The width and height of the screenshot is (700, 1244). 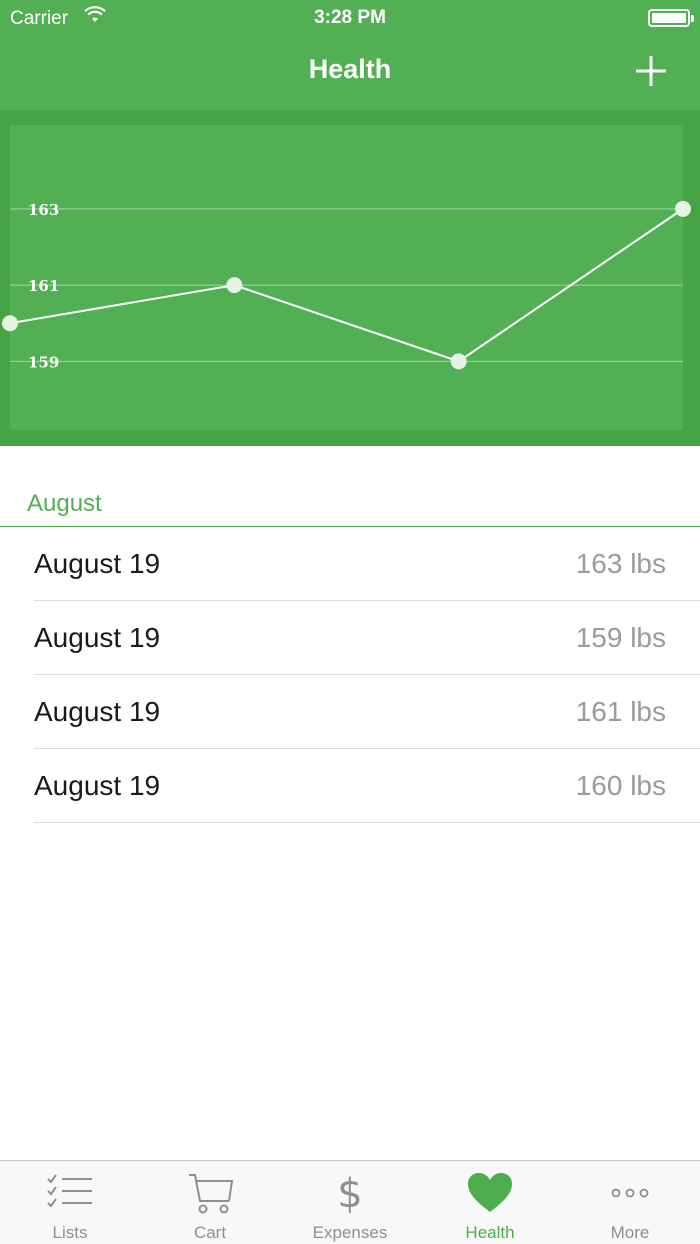 What do you see at coordinates (367, 822) in the screenshot?
I see `row-divider` at bounding box center [367, 822].